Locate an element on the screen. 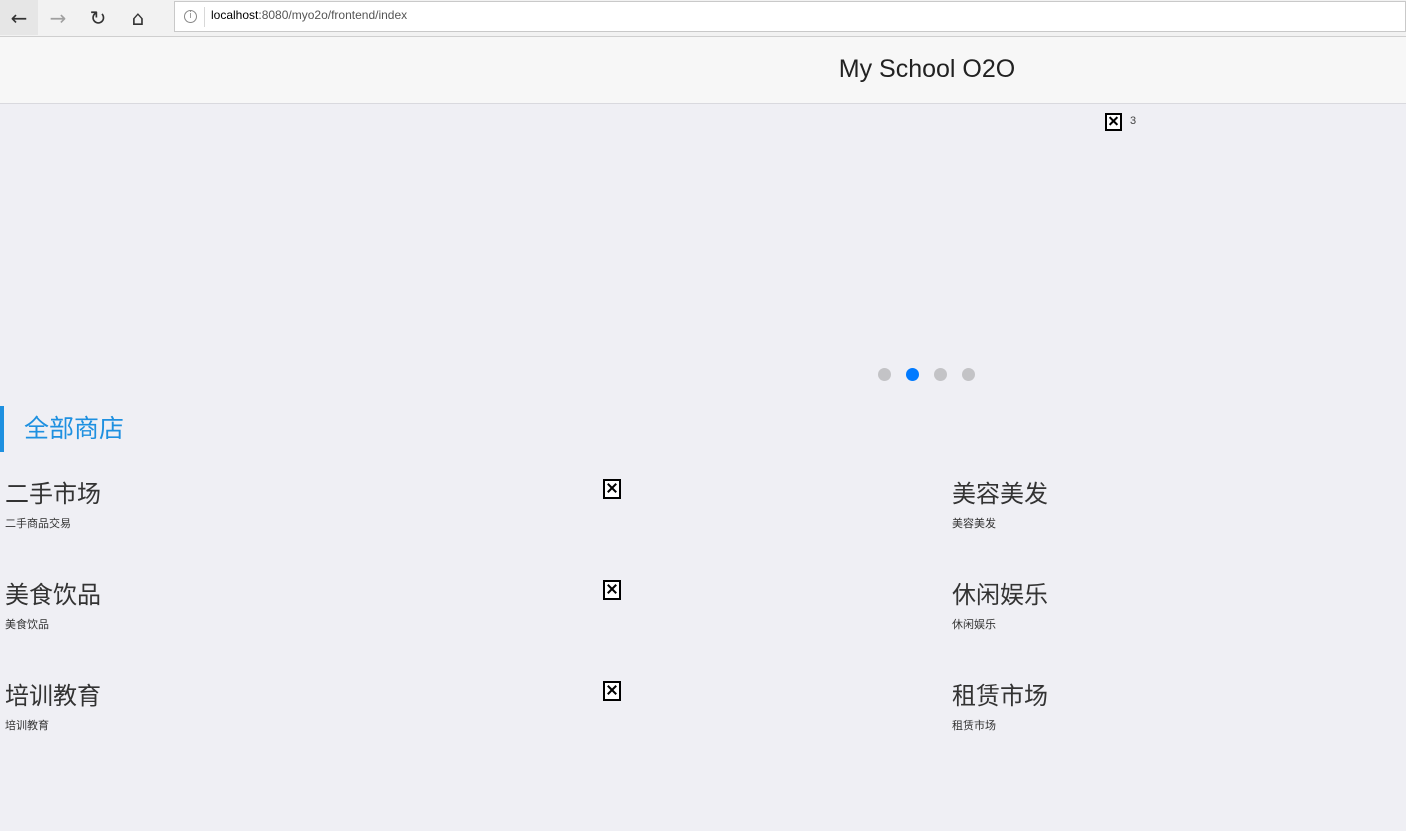  category-name: 二手市场 is located at coordinates (53, 494).